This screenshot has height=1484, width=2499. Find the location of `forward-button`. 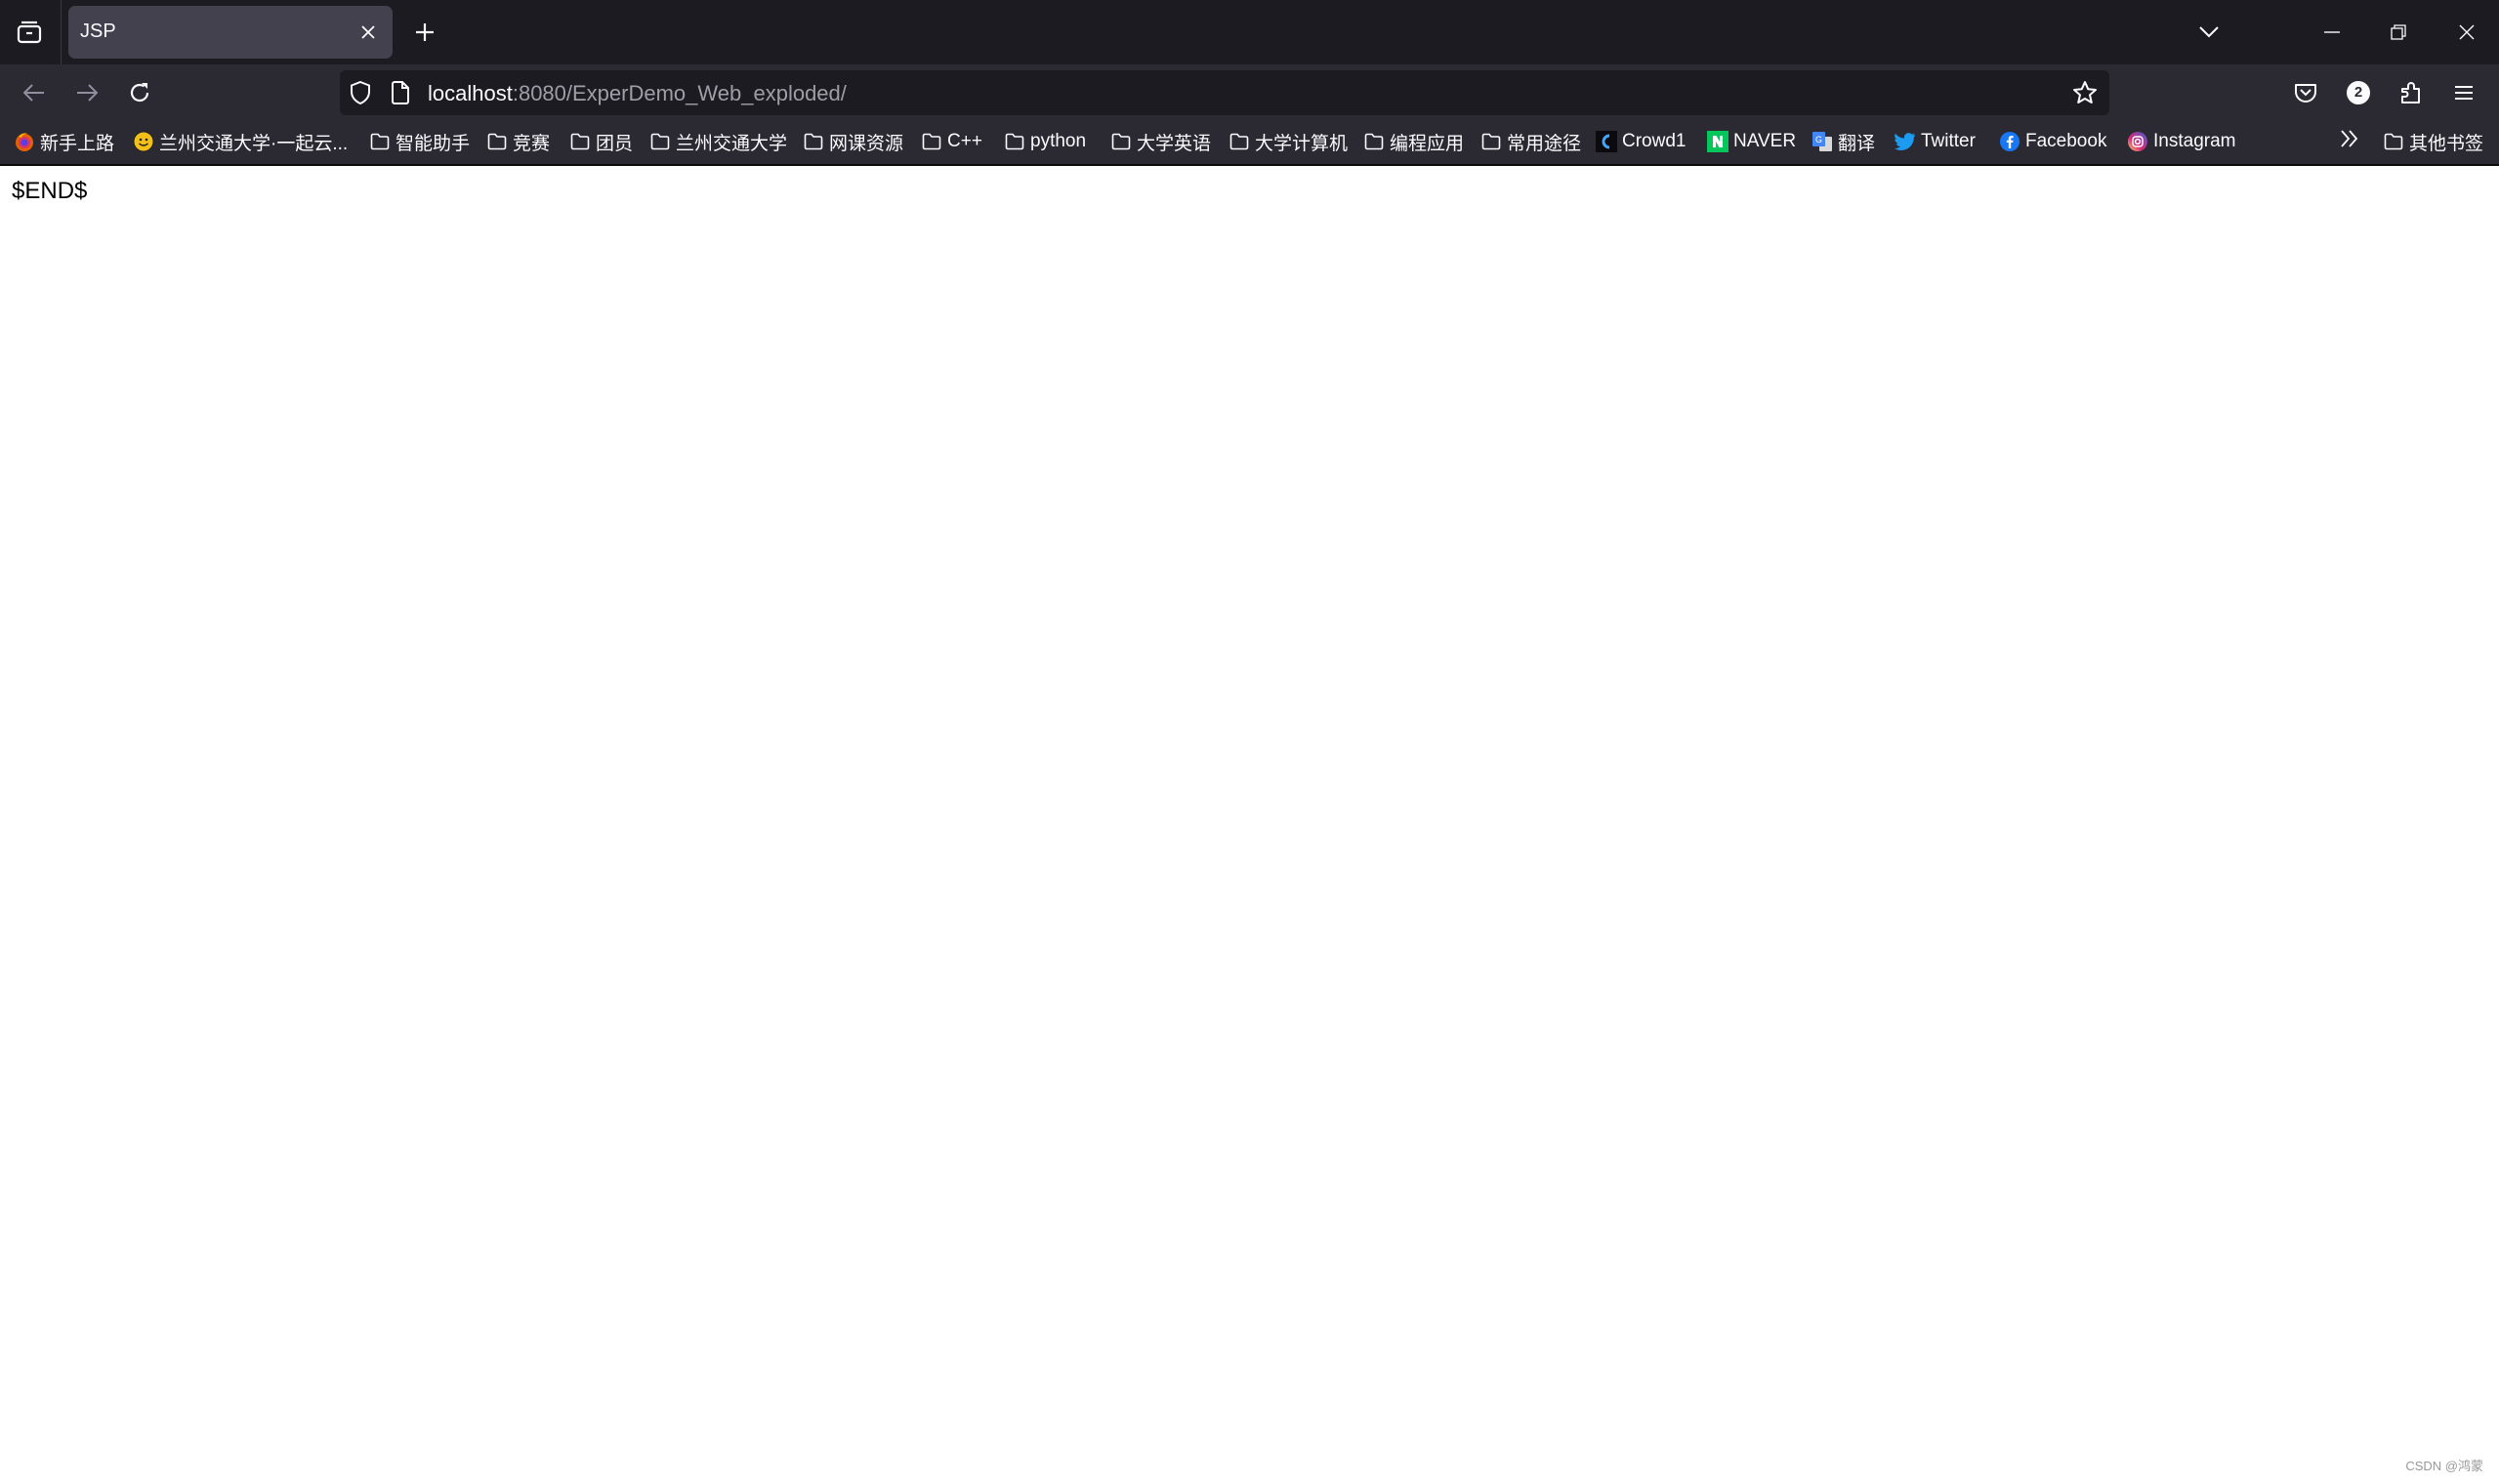

forward-button is located at coordinates (87, 93).